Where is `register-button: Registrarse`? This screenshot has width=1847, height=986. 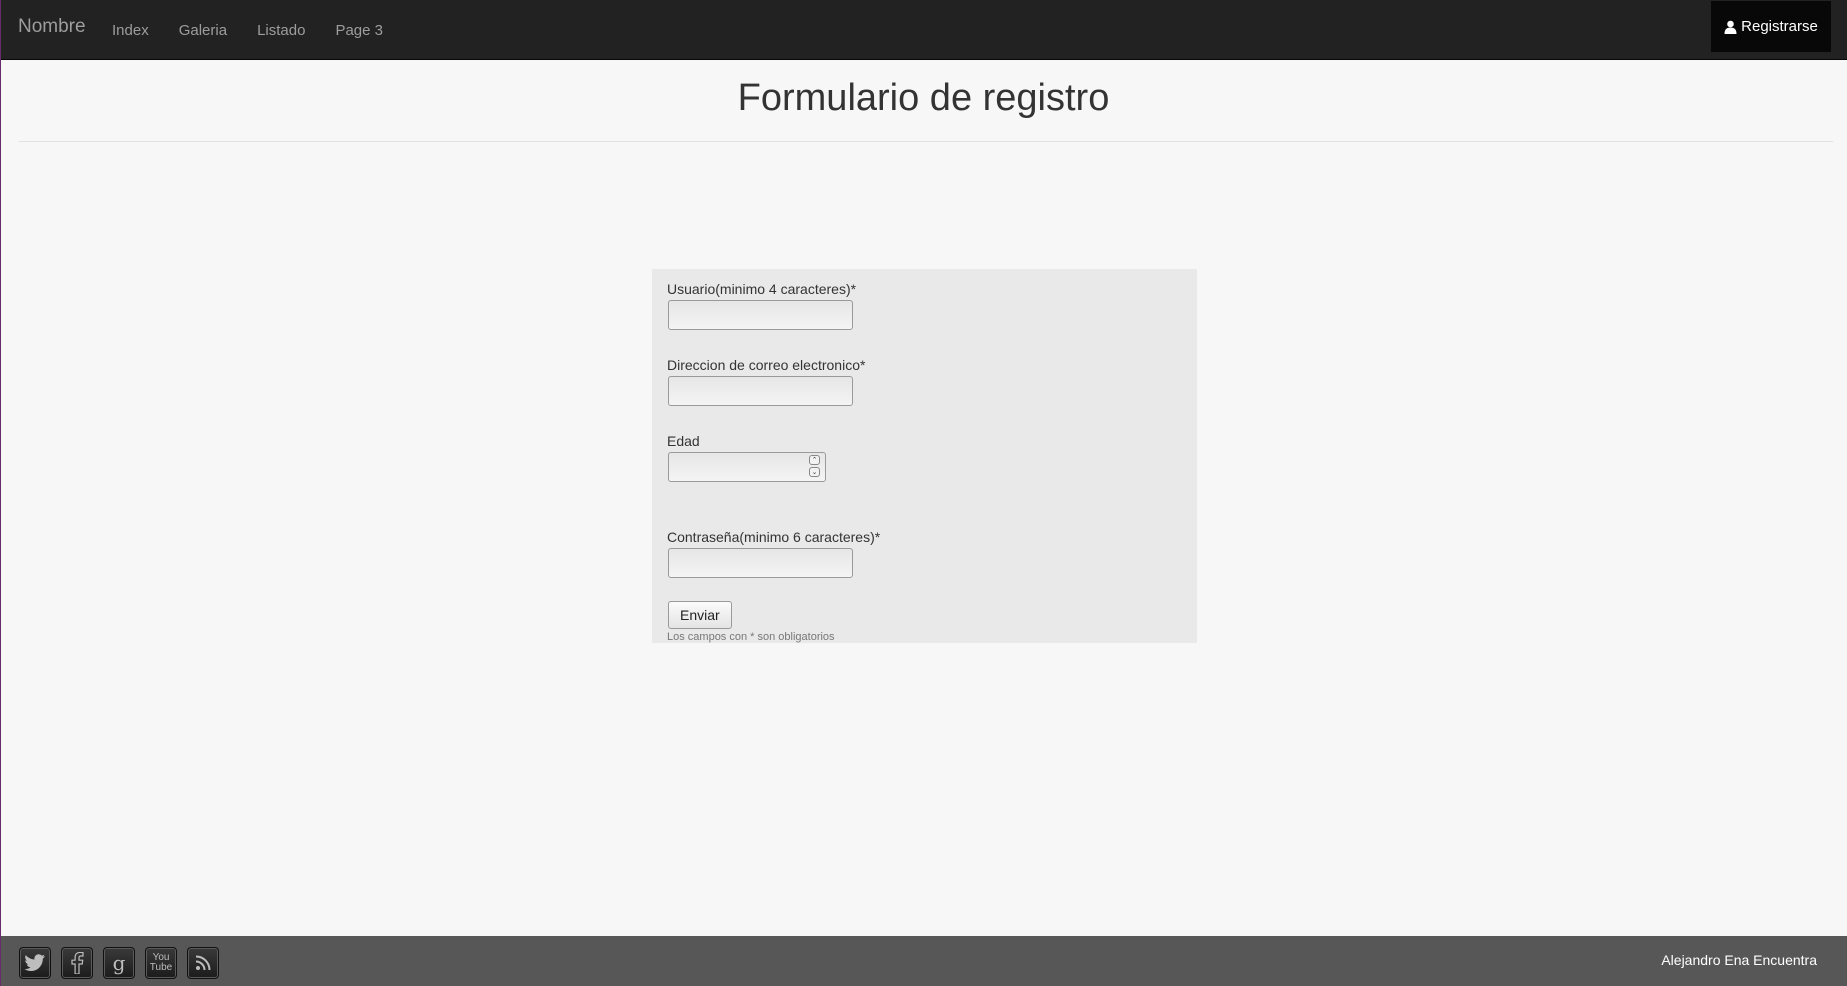 register-button: Registrarse is located at coordinates (1771, 26).